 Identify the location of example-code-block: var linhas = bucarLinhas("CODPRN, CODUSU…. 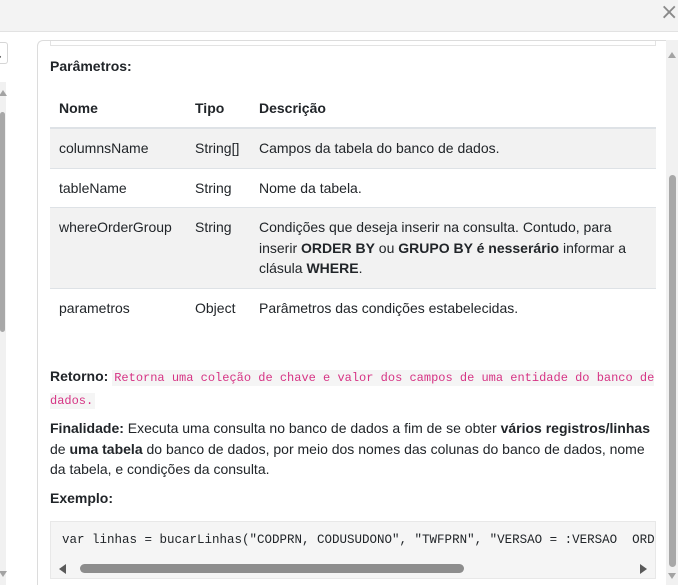
(353, 550).